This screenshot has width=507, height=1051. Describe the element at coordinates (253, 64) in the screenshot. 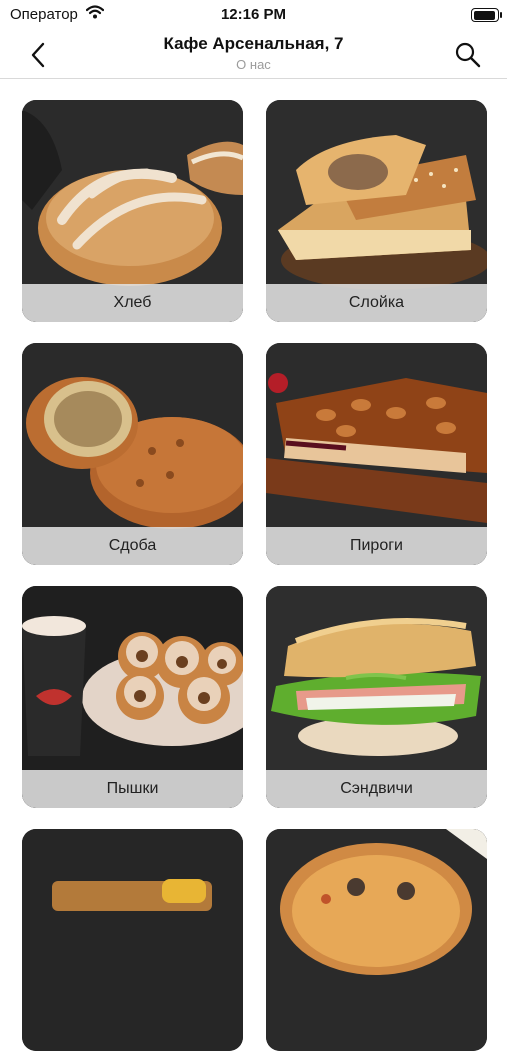

I see `page-subtitle: О нас` at that location.